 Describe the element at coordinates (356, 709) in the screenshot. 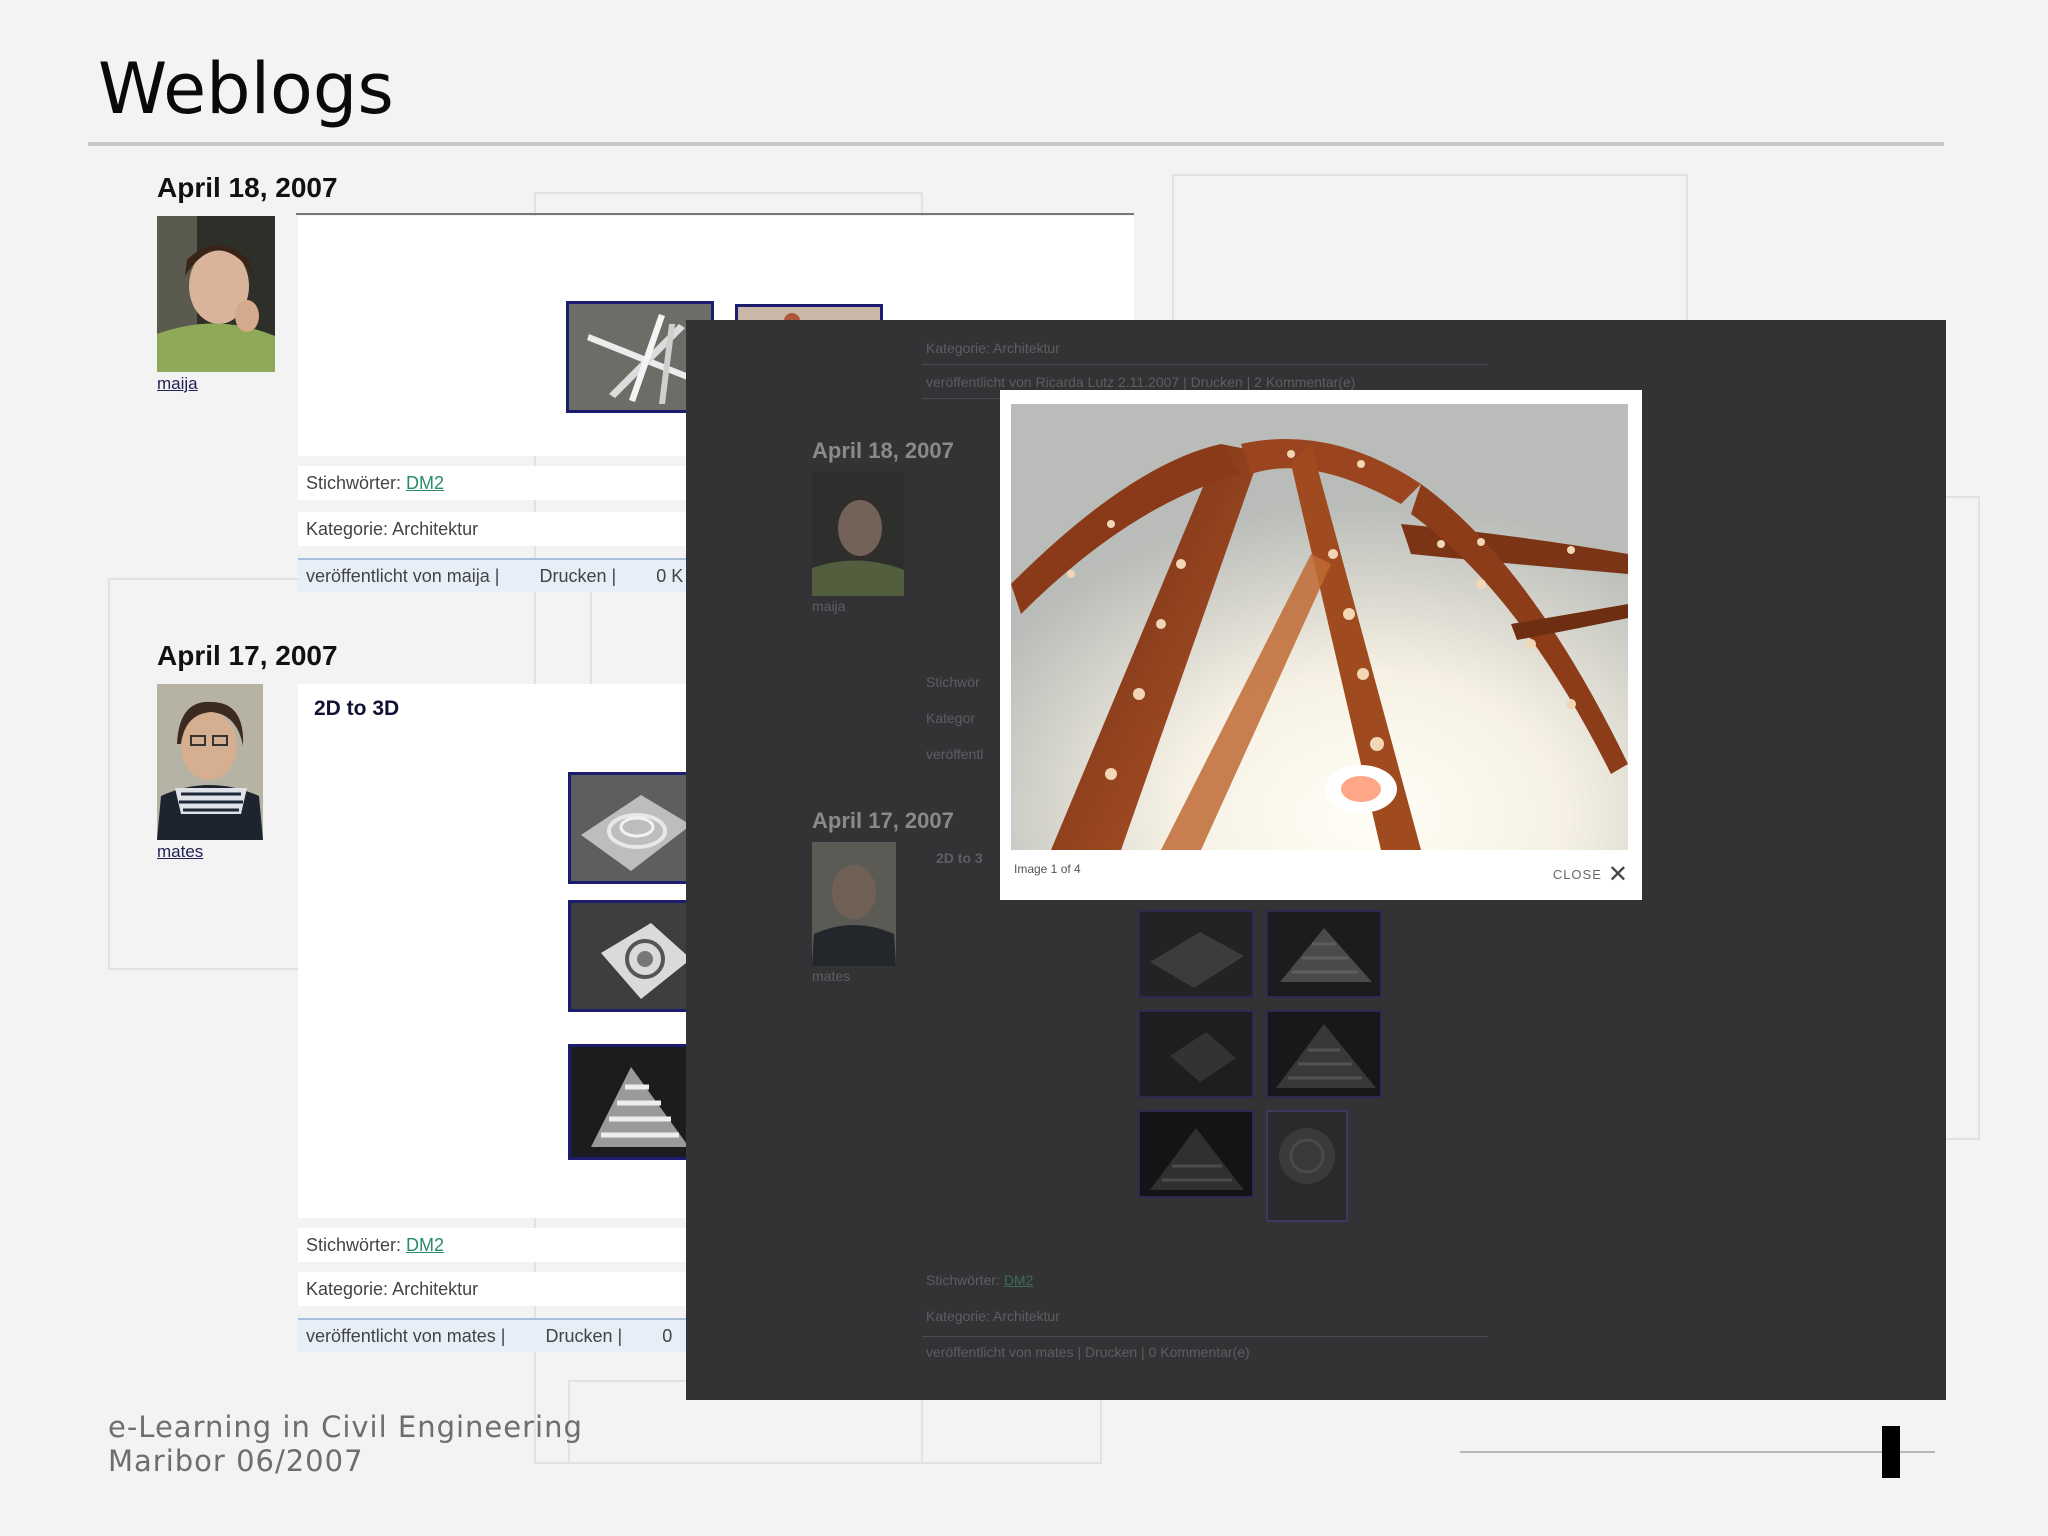

I see `post-title: 2D to 3D` at that location.